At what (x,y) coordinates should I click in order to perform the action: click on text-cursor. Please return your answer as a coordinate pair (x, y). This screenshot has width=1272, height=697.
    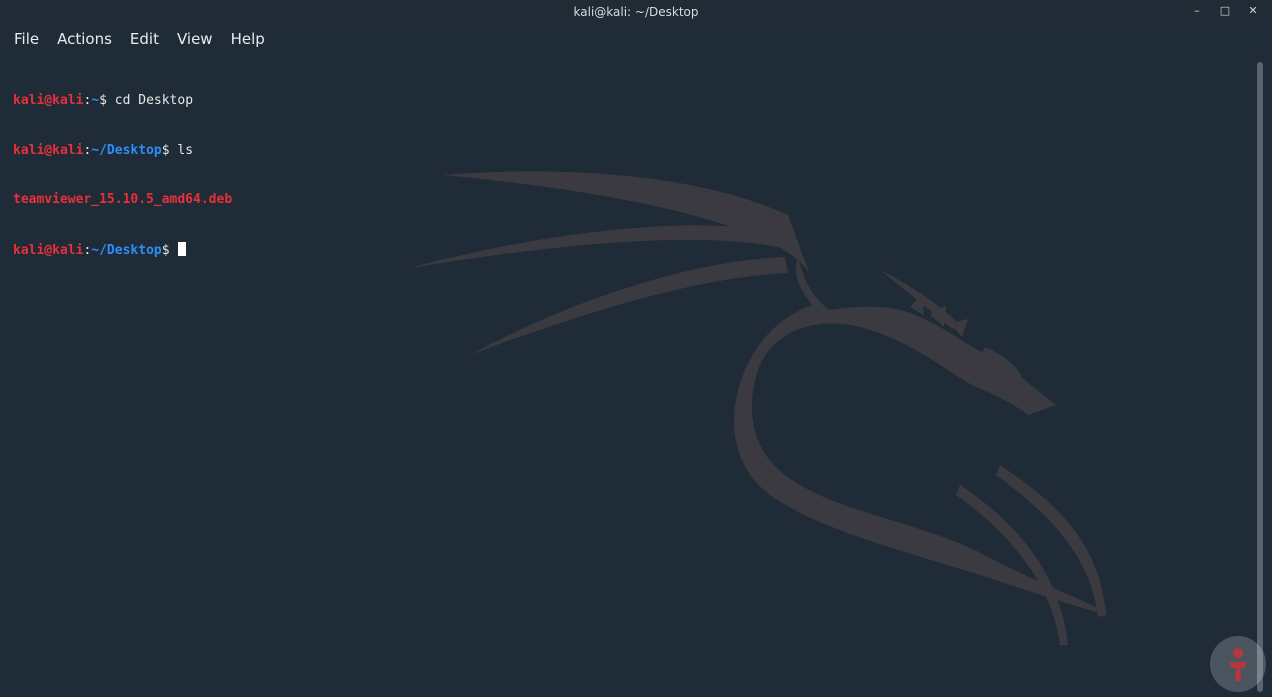
    Looking at the image, I should click on (182, 248).